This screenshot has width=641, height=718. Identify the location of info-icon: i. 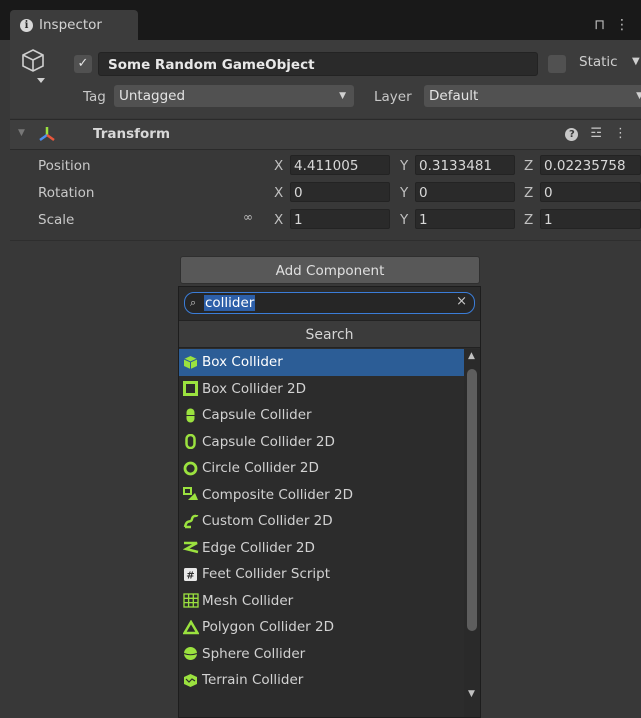
(26, 25).